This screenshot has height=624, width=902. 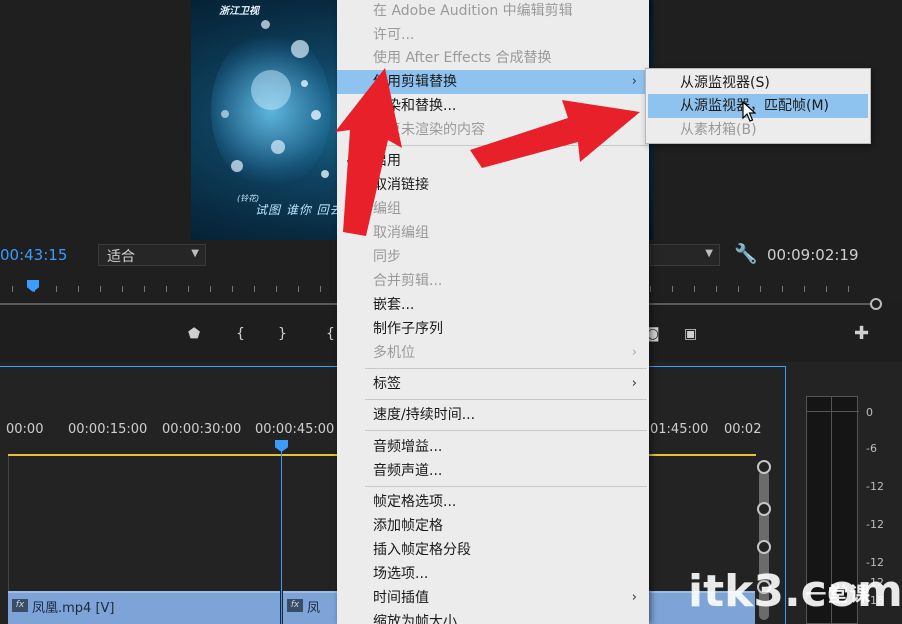 I want to click on menu-item-edit-in-audition: 在 Adobe Audition 中编辑剪辑, so click(x=493, y=11).